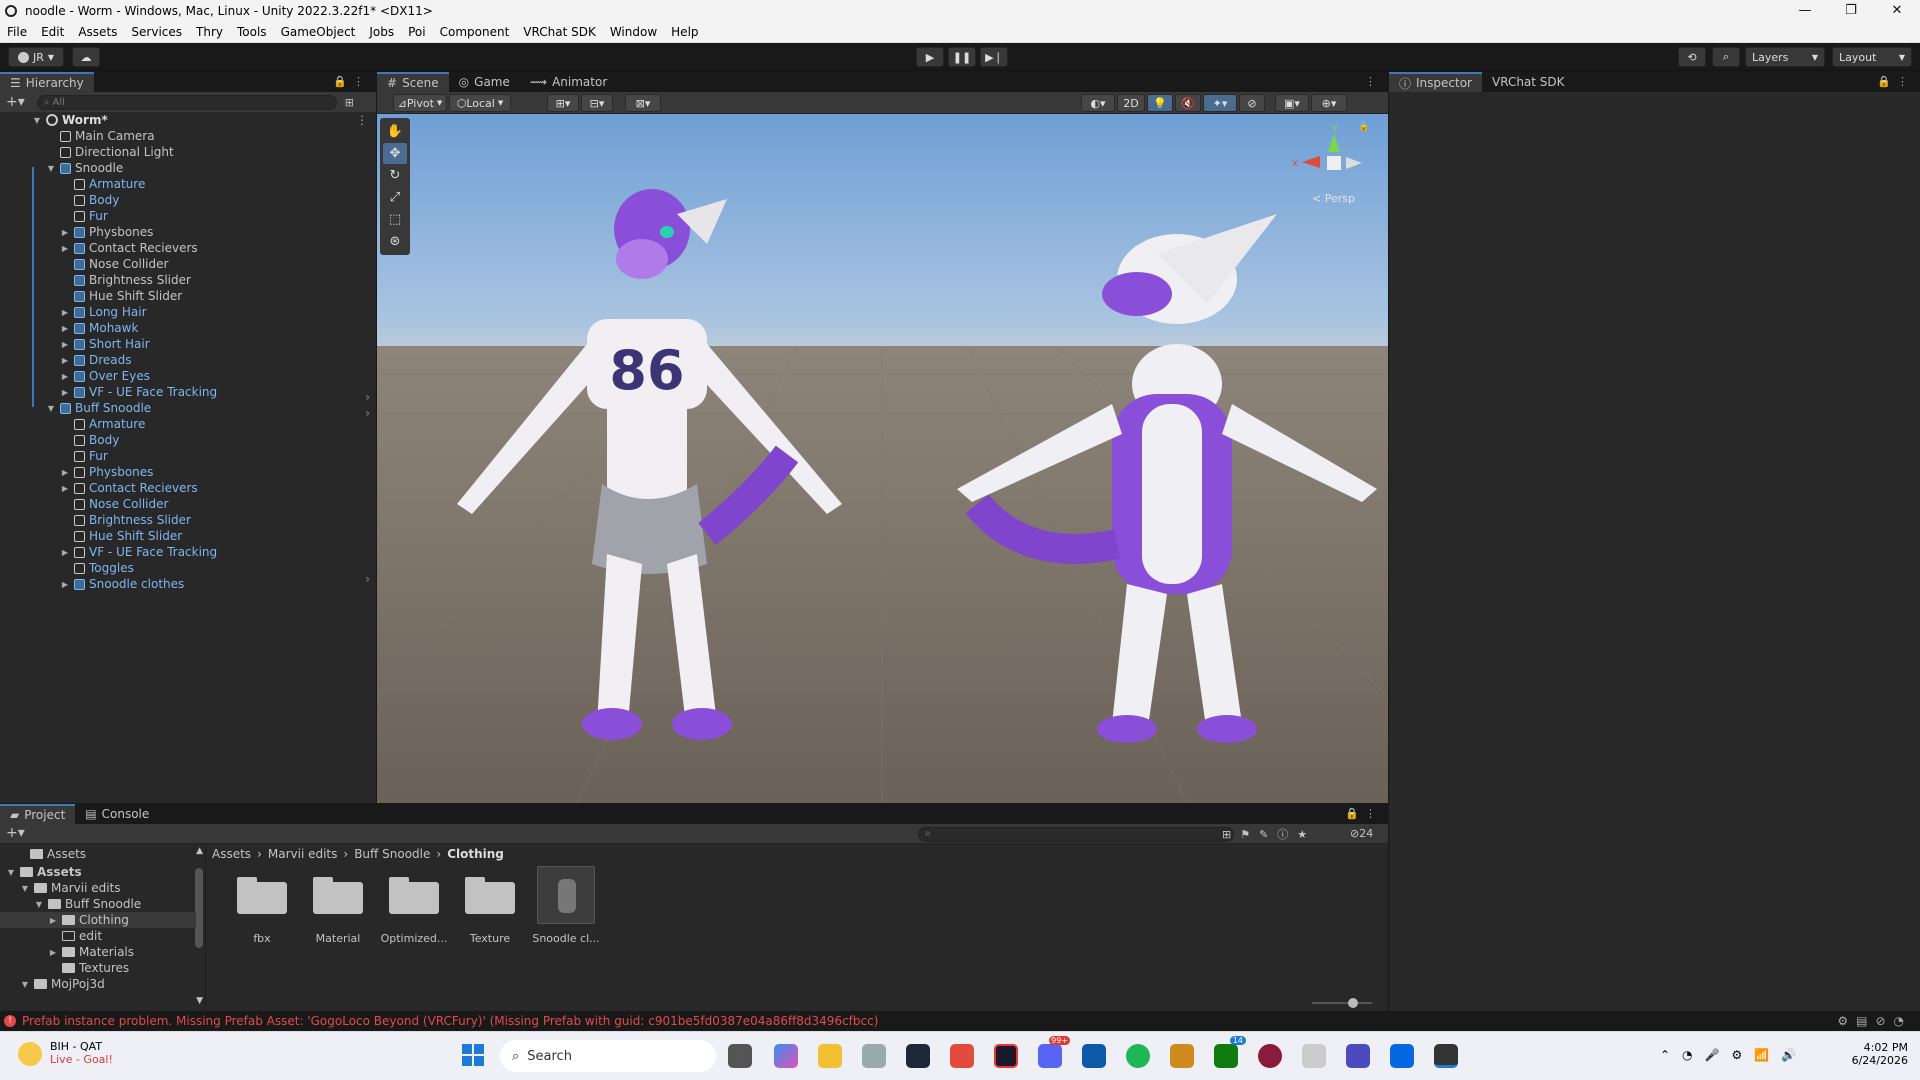 The image size is (1920, 1080). Describe the element at coordinates (480, 103) in the screenshot. I see `local-dropdown: ⬡ Local ▼` at that location.